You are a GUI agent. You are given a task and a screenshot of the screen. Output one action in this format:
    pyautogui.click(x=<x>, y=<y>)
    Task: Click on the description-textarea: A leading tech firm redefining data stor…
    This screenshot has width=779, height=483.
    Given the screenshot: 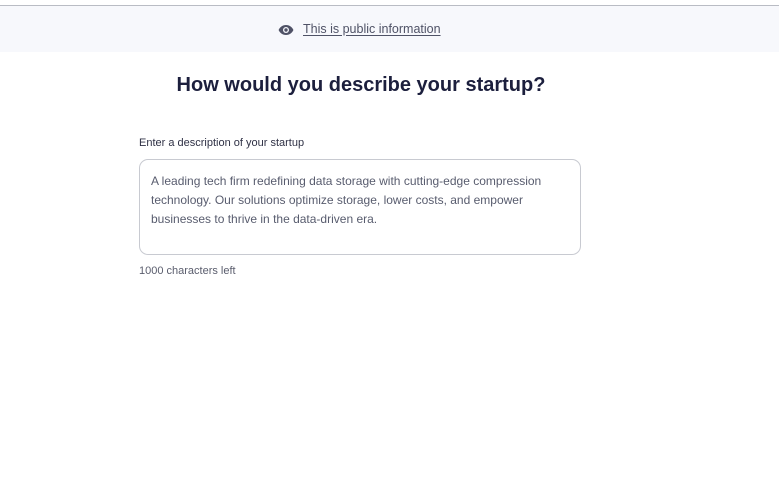 What is the action you would take?
    pyautogui.click(x=360, y=207)
    